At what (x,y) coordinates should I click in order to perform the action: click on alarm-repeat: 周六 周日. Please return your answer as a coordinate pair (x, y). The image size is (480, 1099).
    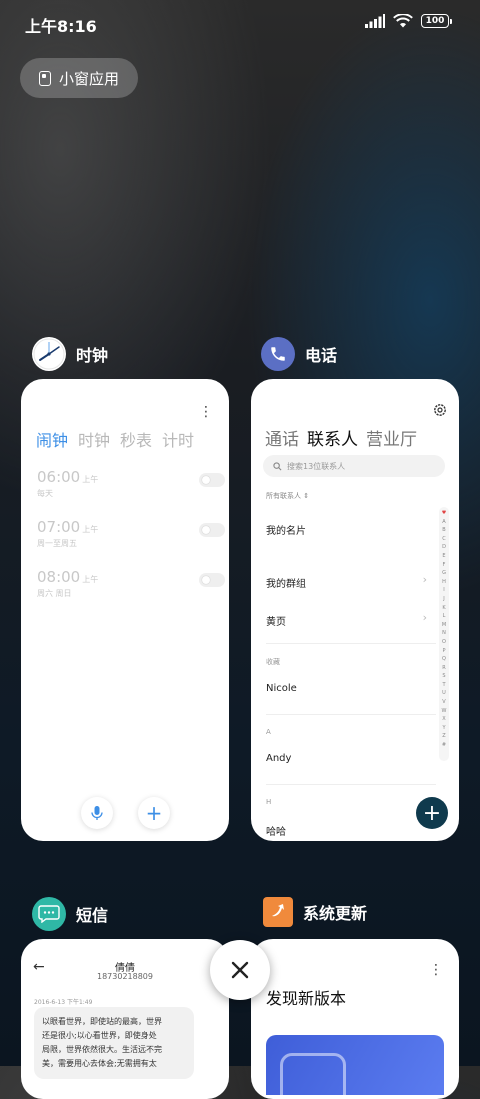
    Looking at the image, I should click on (54, 593).